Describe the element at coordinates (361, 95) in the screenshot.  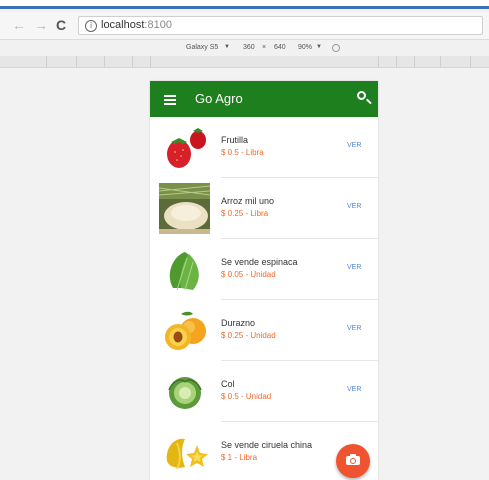
I see `search-icon` at that location.